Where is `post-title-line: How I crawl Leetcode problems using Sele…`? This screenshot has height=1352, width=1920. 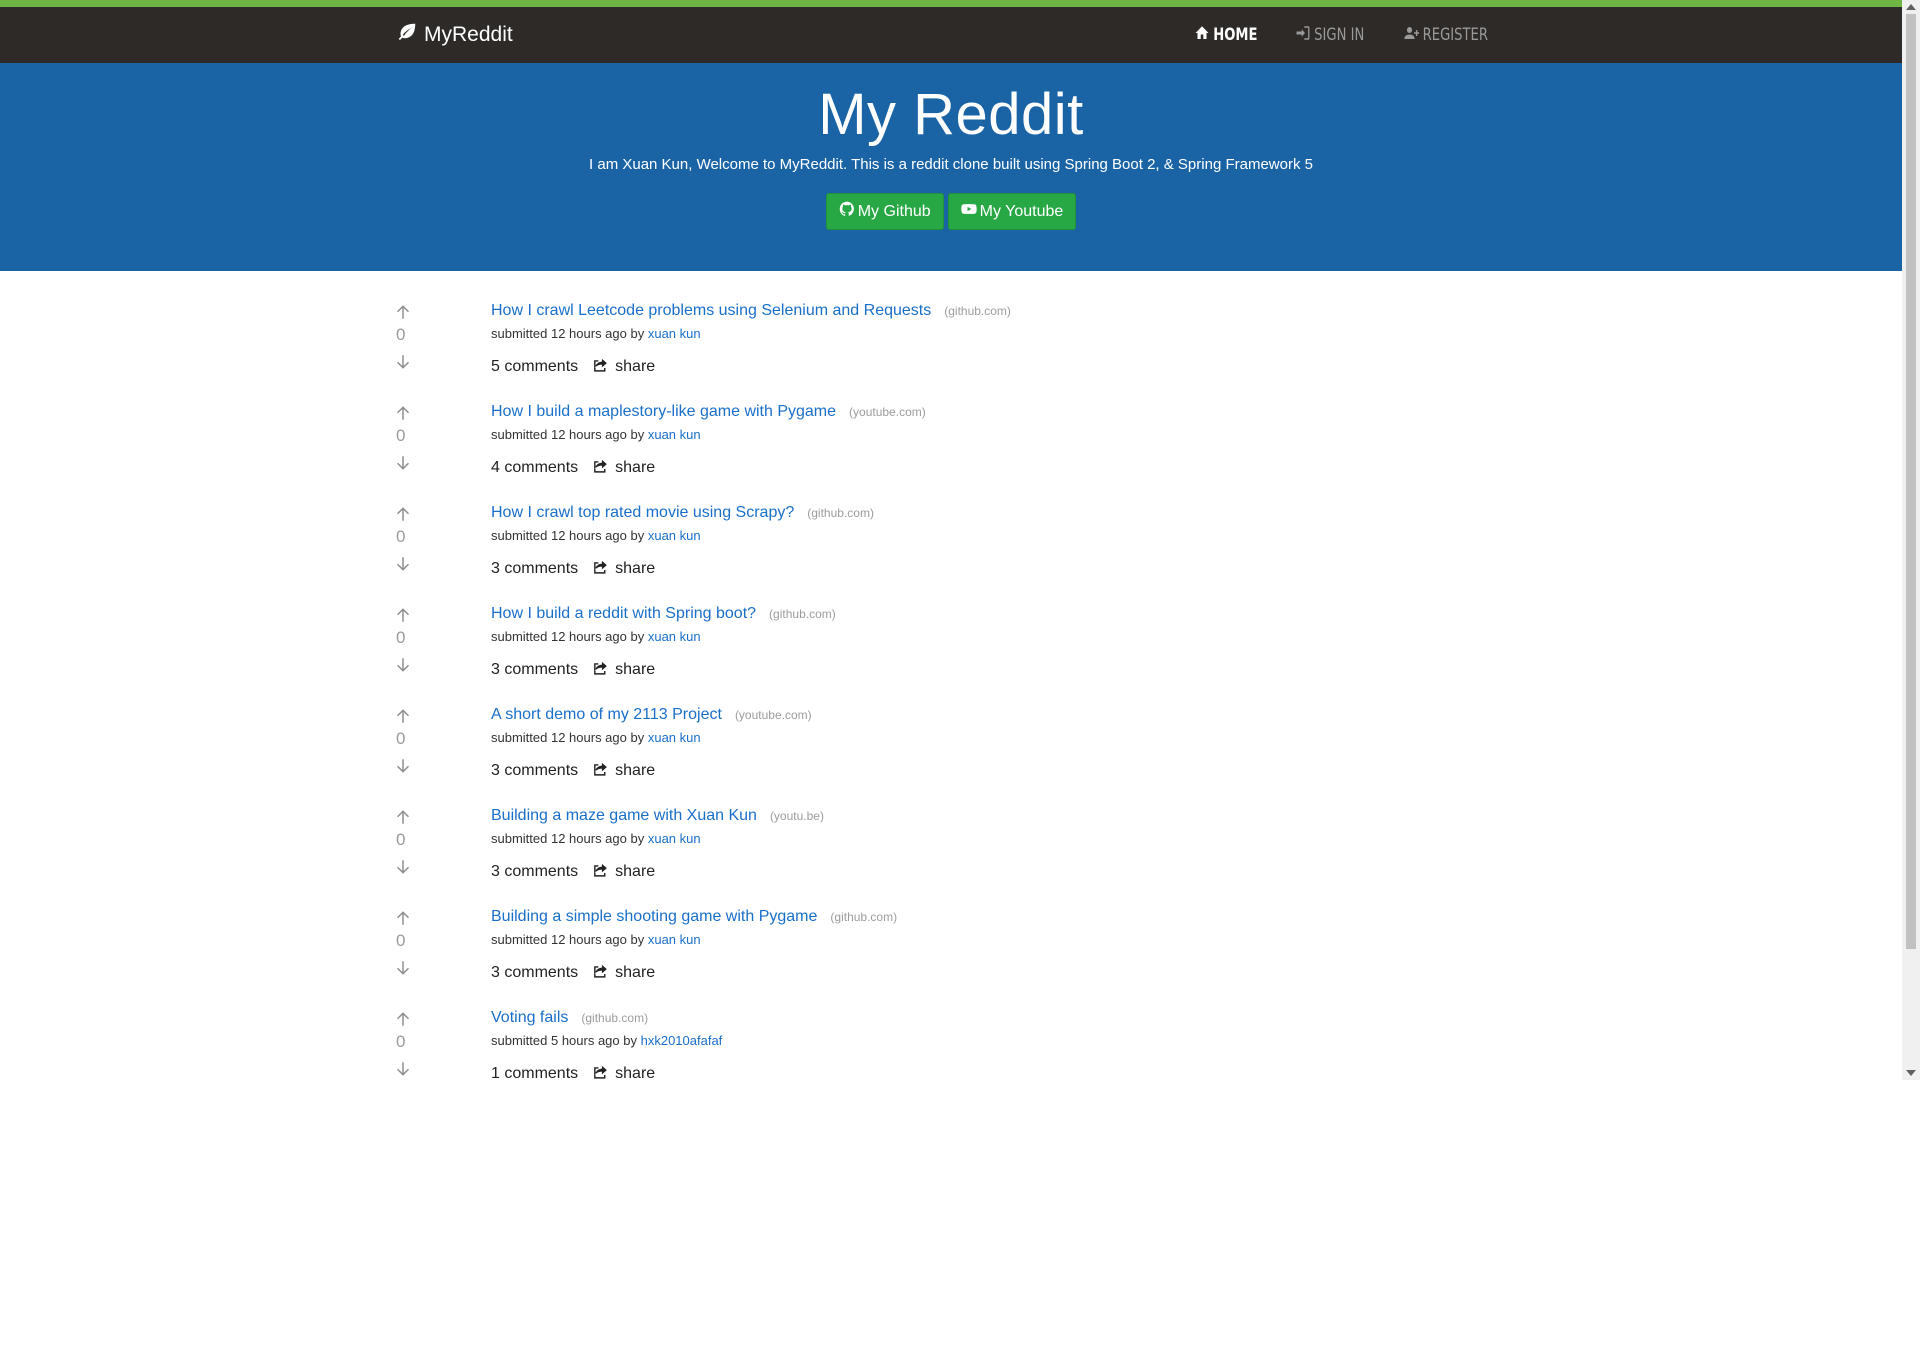
post-title-line: How I crawl Leetcode problems using Sele… is located at coordinates (751, 311).